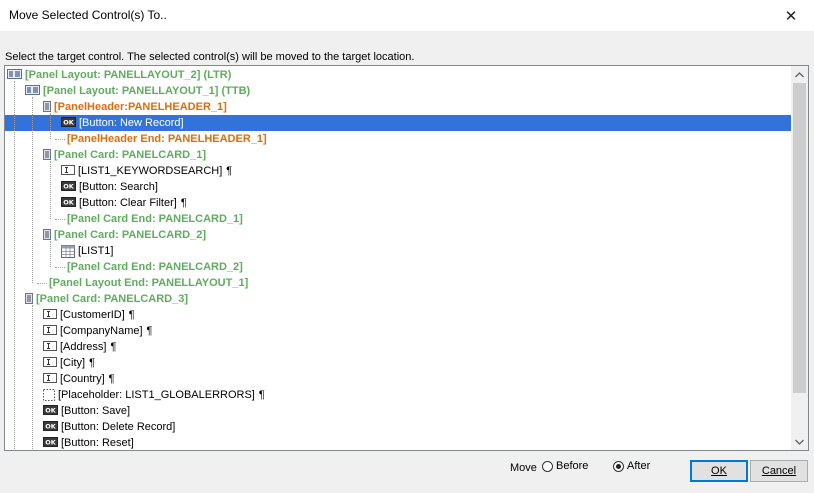  I want to click on vertical-scrollbar, so click(799, 258).